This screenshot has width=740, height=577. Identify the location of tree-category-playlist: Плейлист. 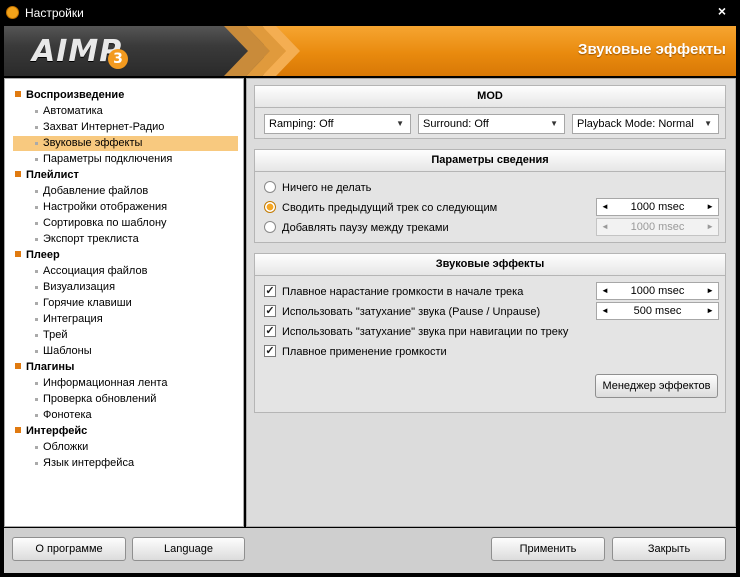
(47, 175).